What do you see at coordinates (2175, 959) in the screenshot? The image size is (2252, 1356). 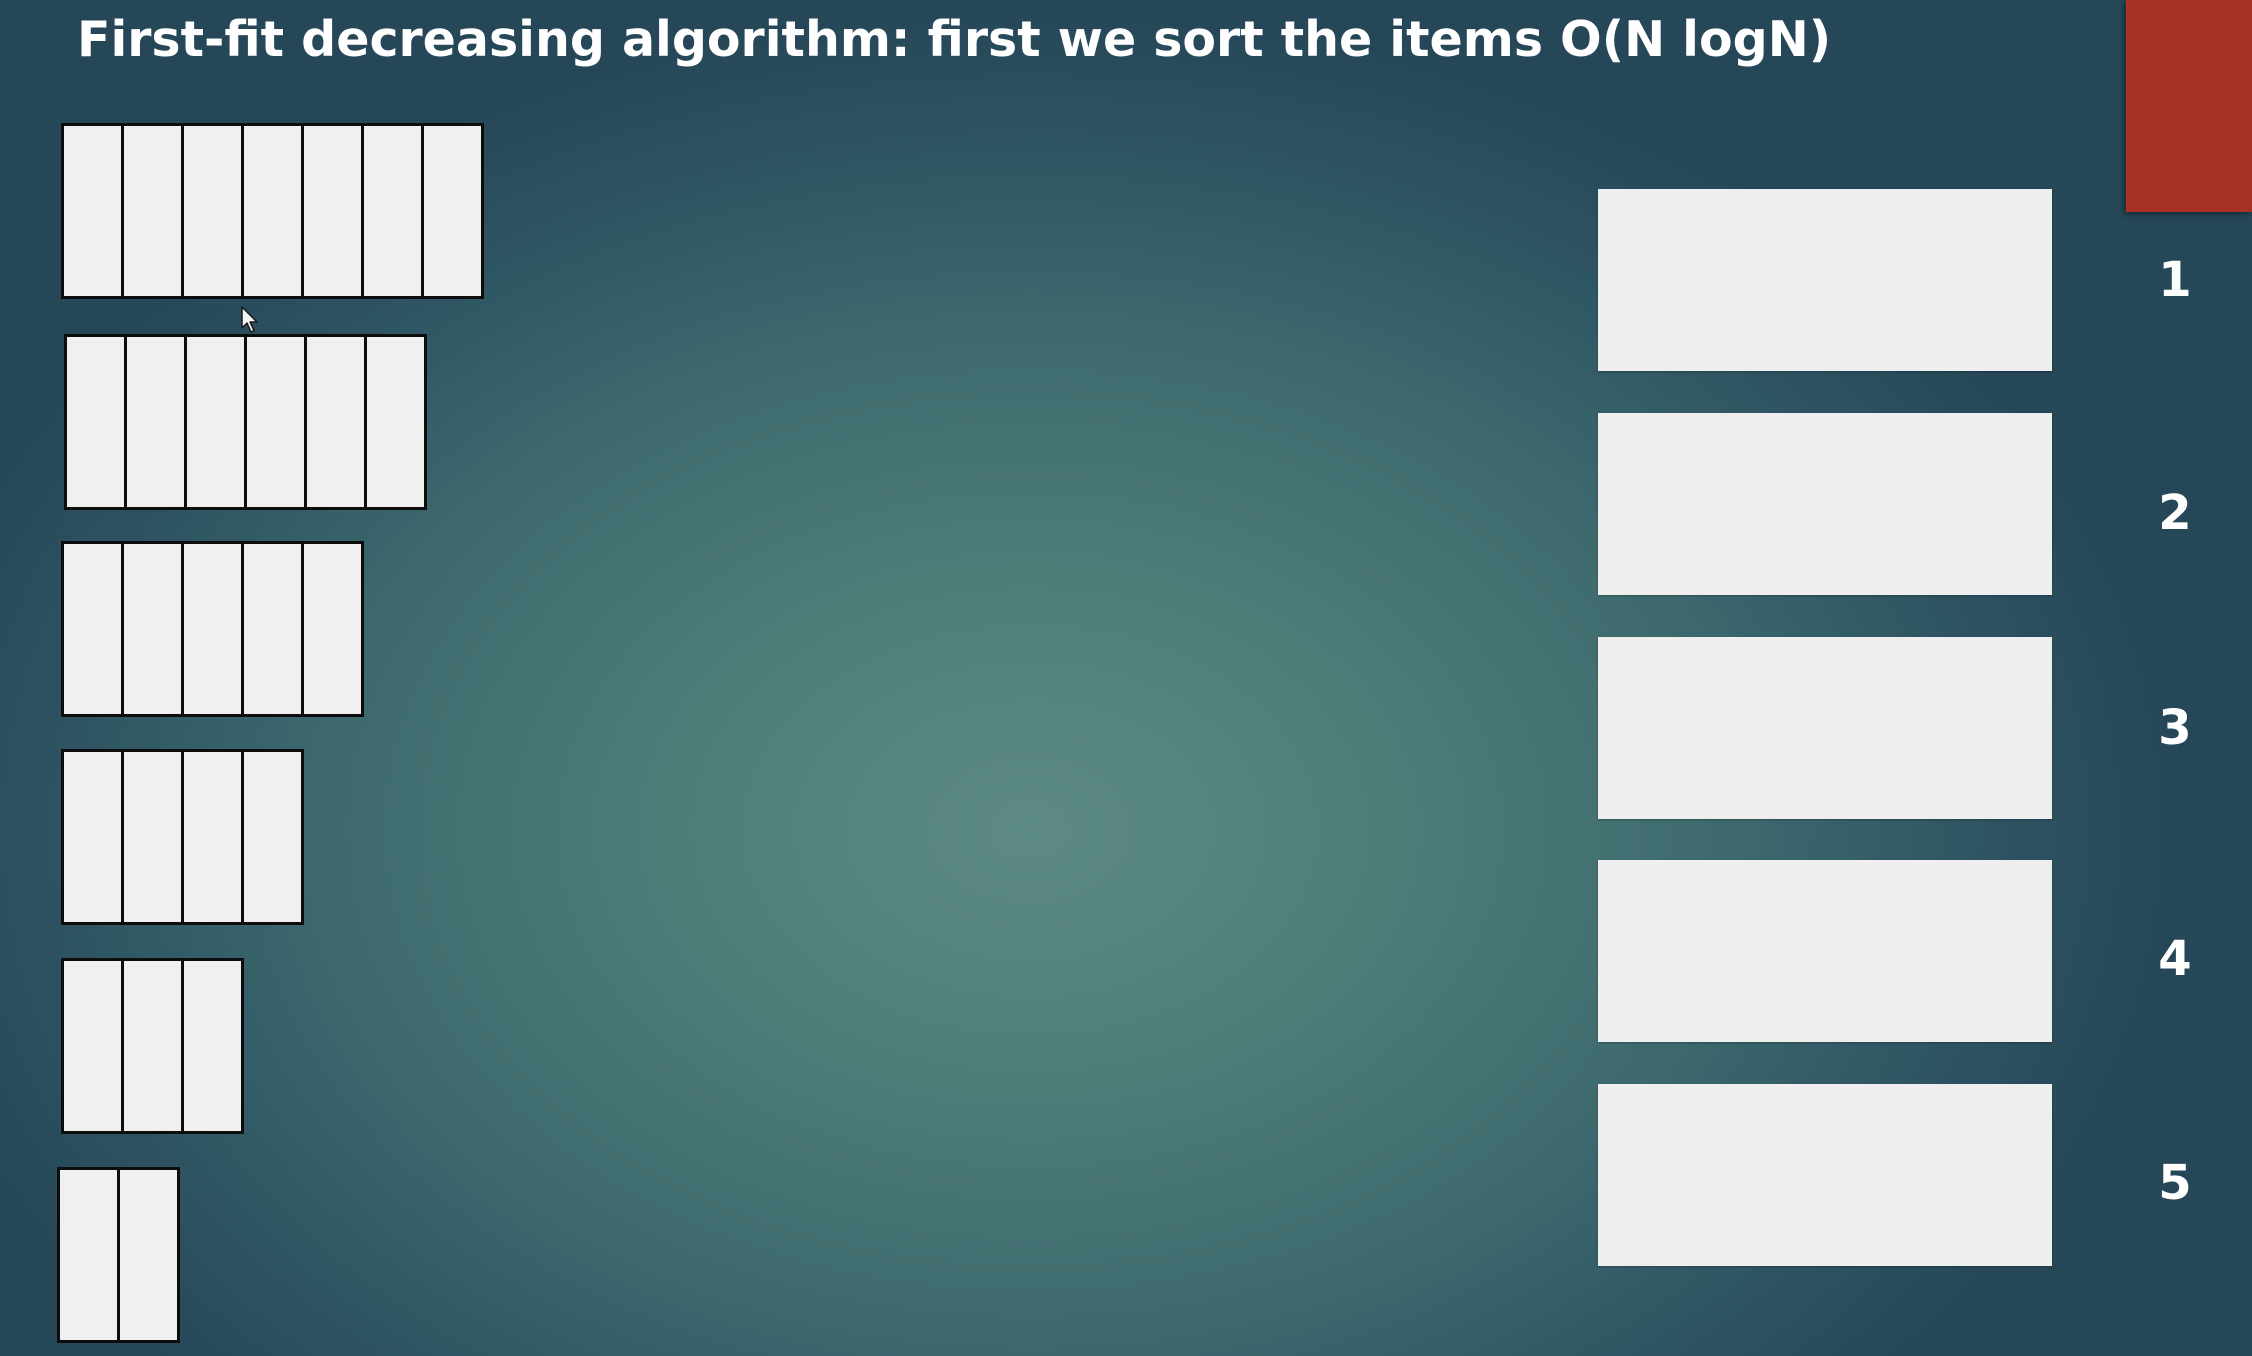 I see `bin-4-label: 4` at bounding box center [2175, 959].